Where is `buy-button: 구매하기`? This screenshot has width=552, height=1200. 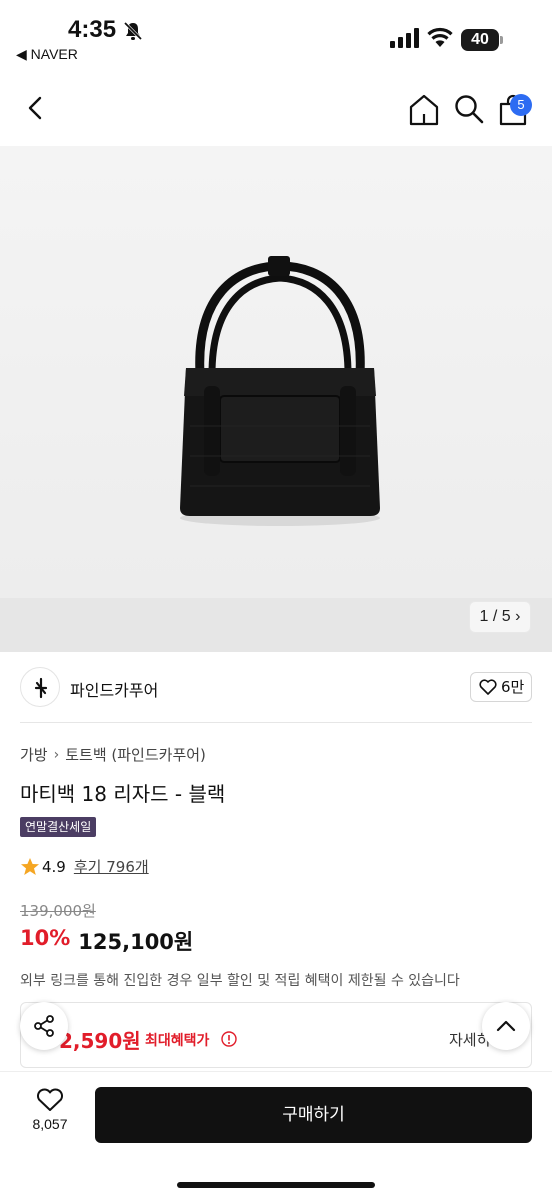 buy-button: 구매하기 is located at coordinates (313, 1115).